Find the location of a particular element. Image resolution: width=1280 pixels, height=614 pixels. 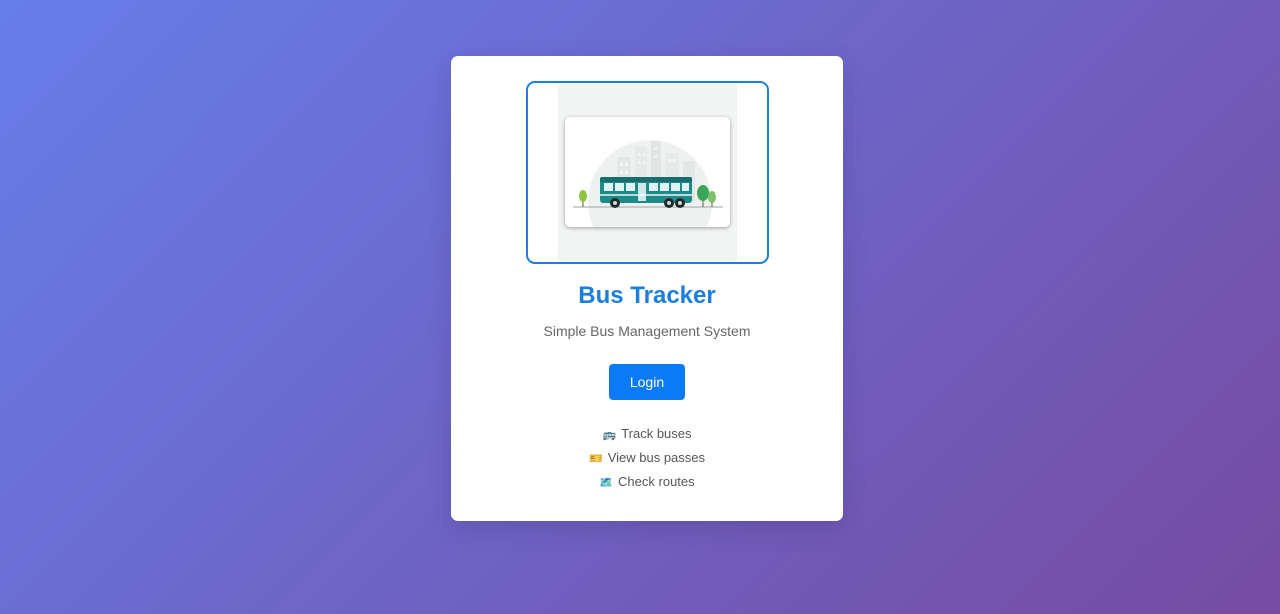

feature-label: Check routes is located at coordinates (656, 481).